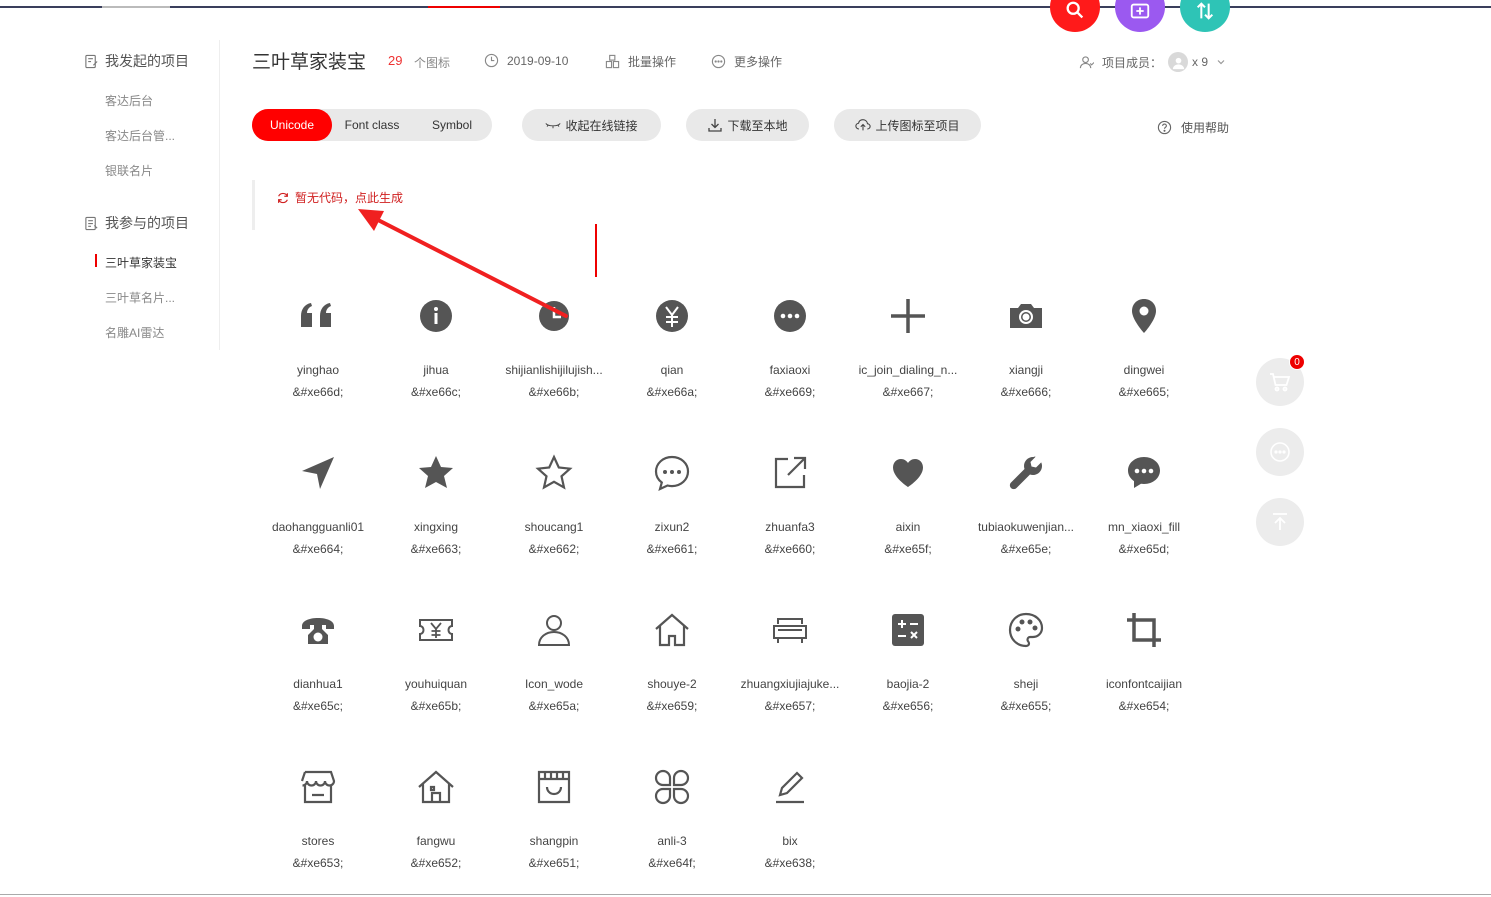  I want to click on icon-card: bix &#xe638;, so click(790, 826).